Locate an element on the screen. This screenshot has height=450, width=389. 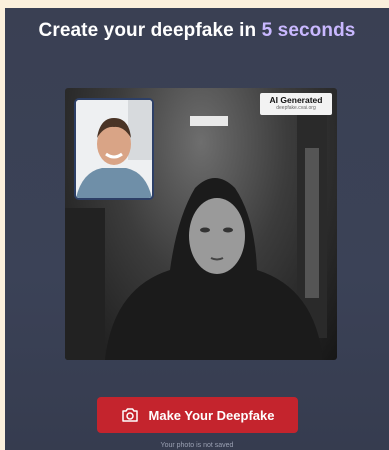
page-title: Create your deepfake in 5 seconds is located at coordinates (197, 31).